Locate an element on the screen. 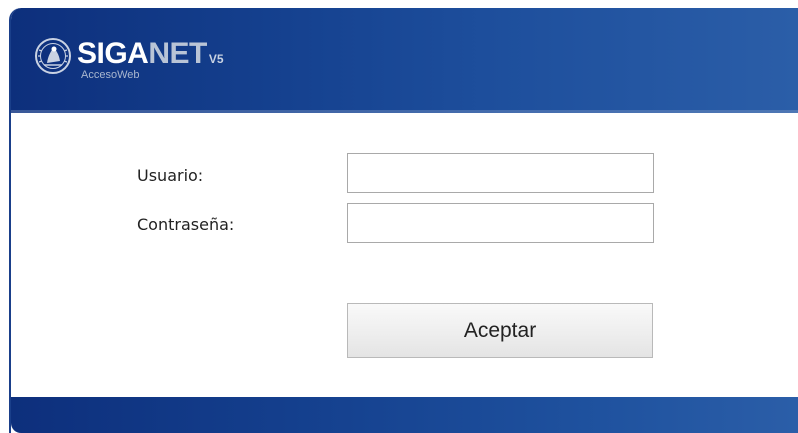  footer-bar is located at coordinates (404, 415).